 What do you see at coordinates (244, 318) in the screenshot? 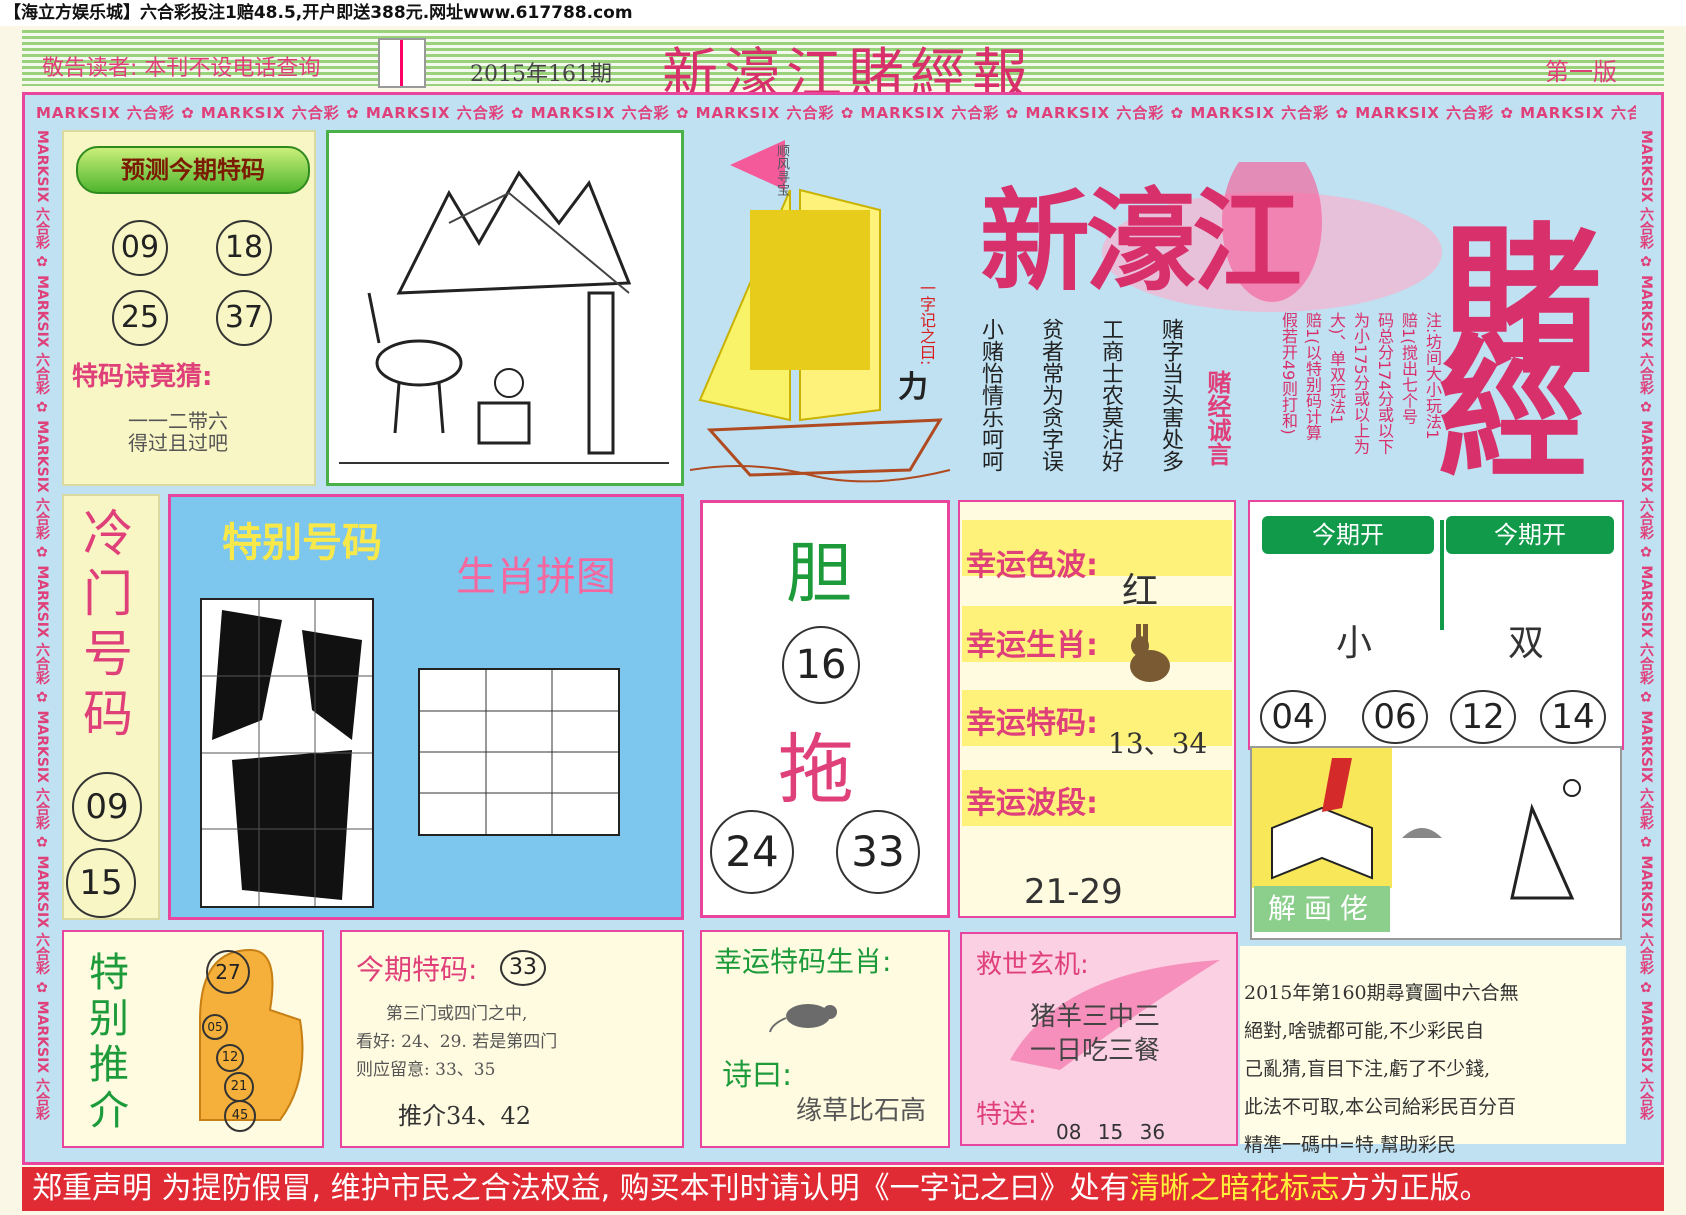
I see `predict-number: 37` at bounding box center [244, 318].